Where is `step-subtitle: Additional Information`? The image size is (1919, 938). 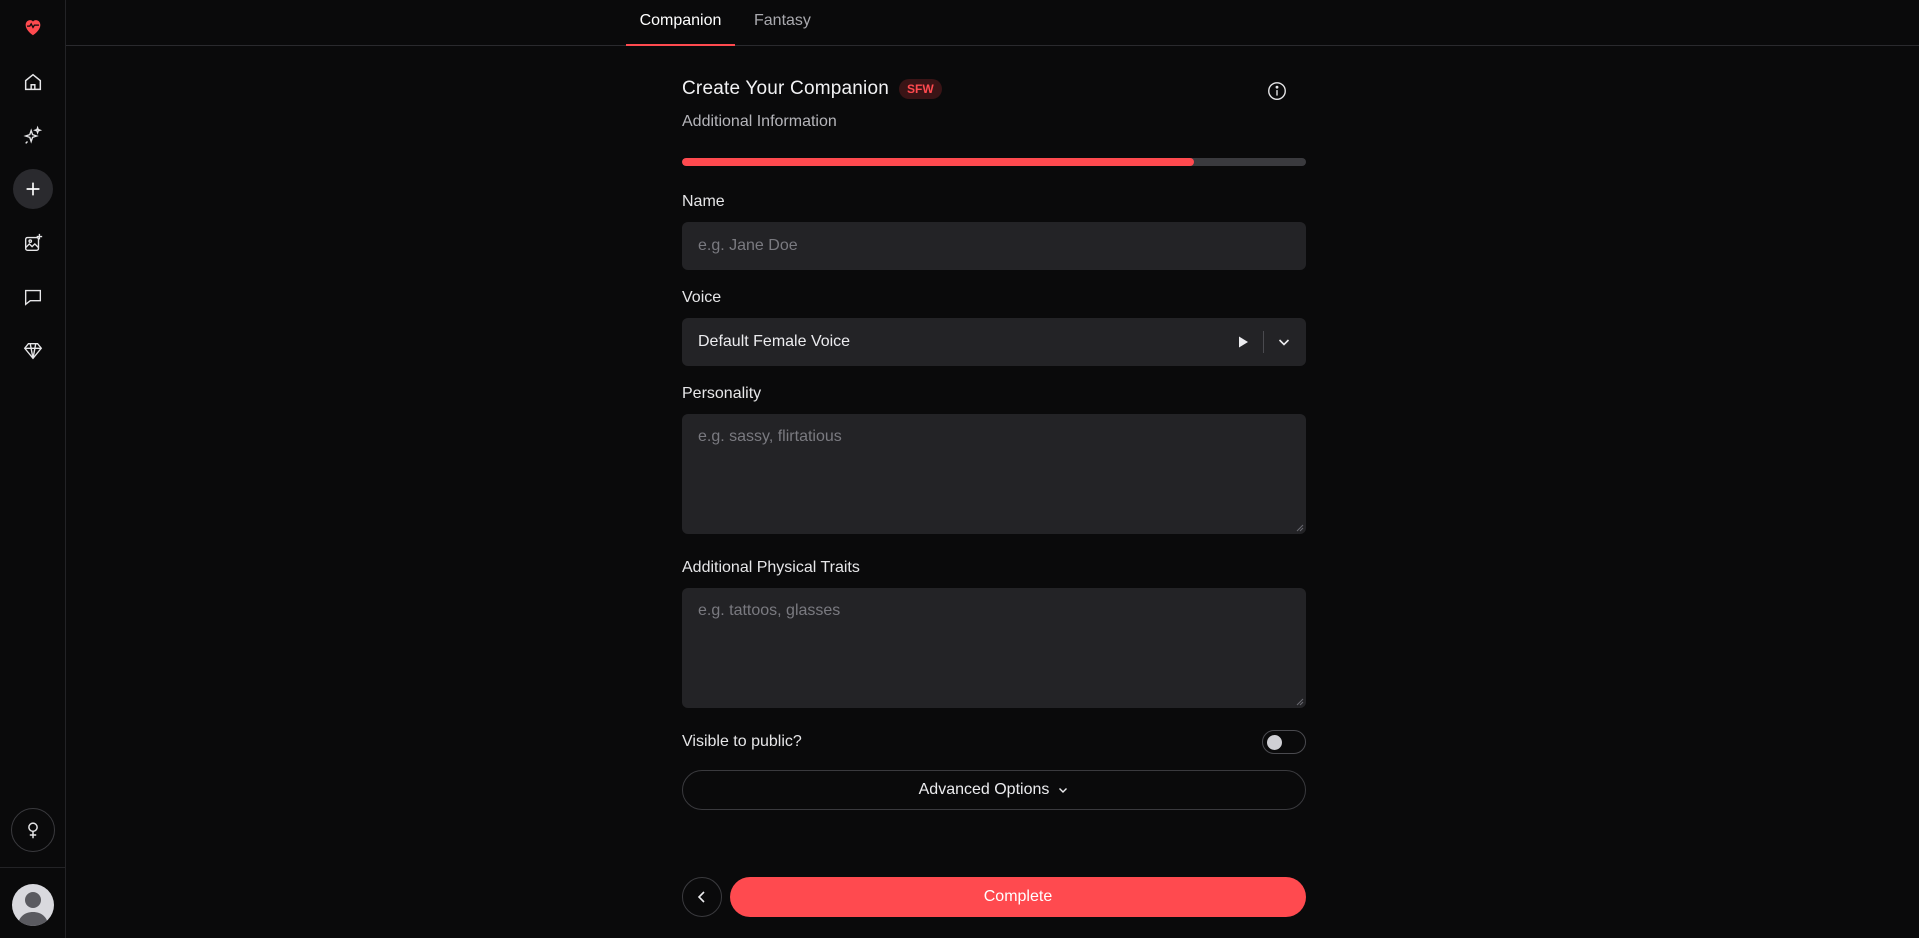
step-subtitle: Additional Information is located at coordinates (759, 121).